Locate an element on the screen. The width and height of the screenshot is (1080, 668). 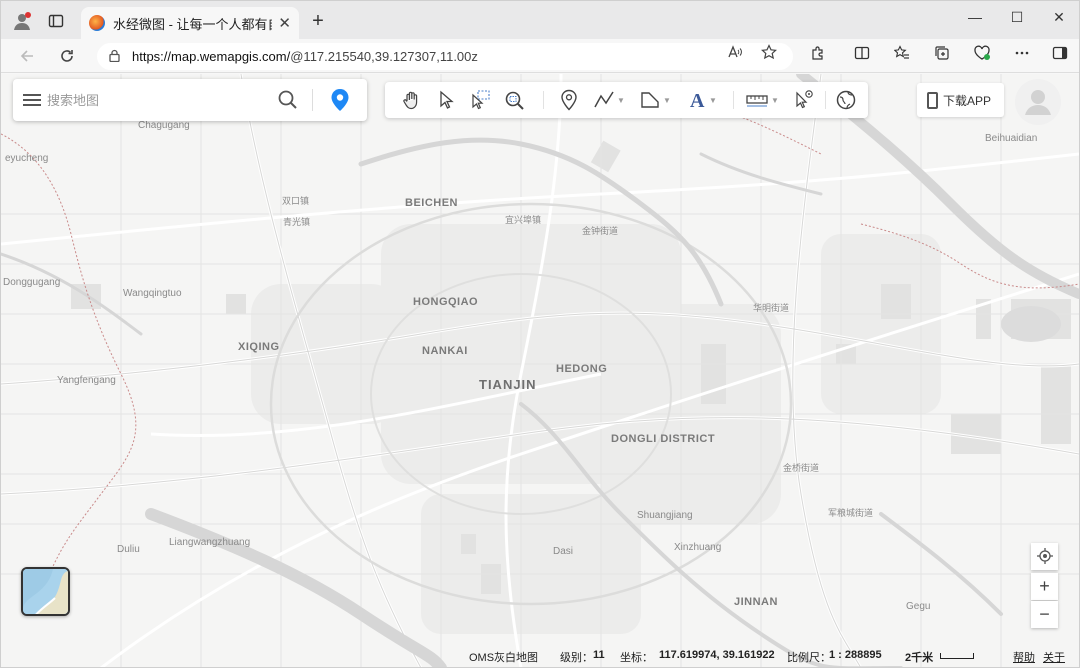
map-label-chagugang: Chagugang is located at coordinates (164, 125).